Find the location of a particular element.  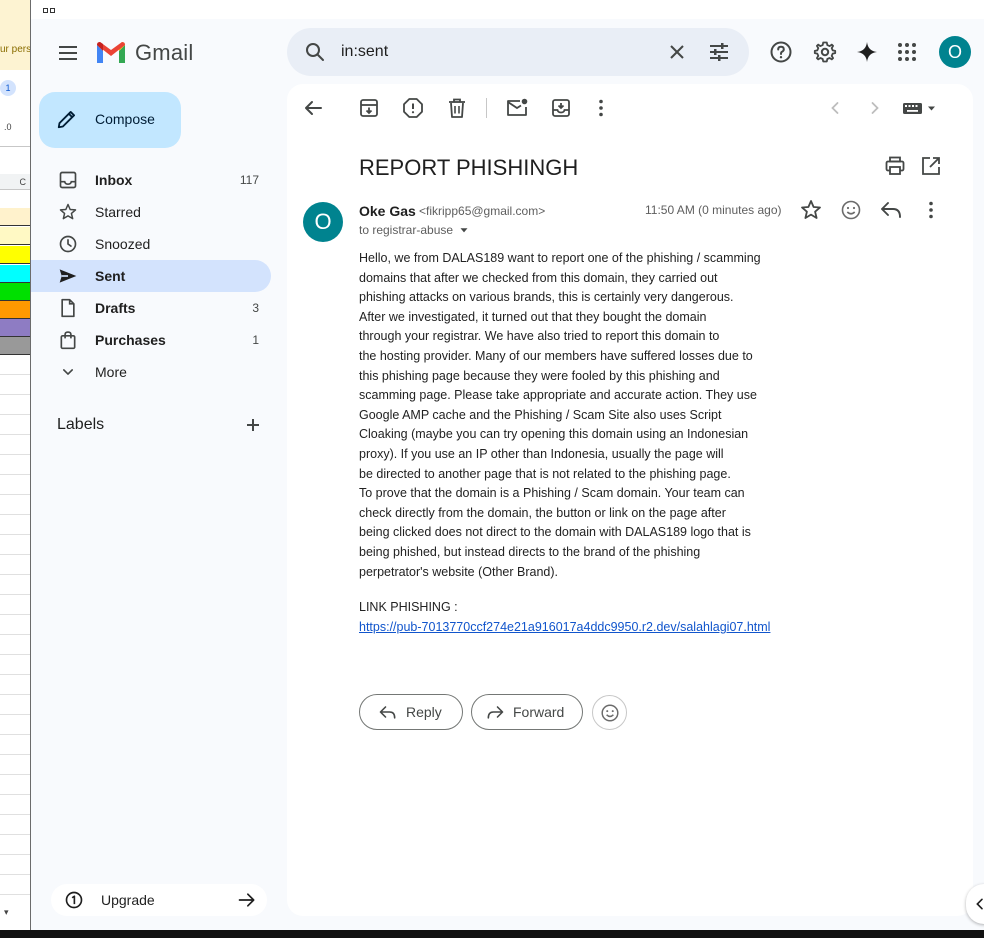

mark-unread-icon is located at coordinates (517, 108).